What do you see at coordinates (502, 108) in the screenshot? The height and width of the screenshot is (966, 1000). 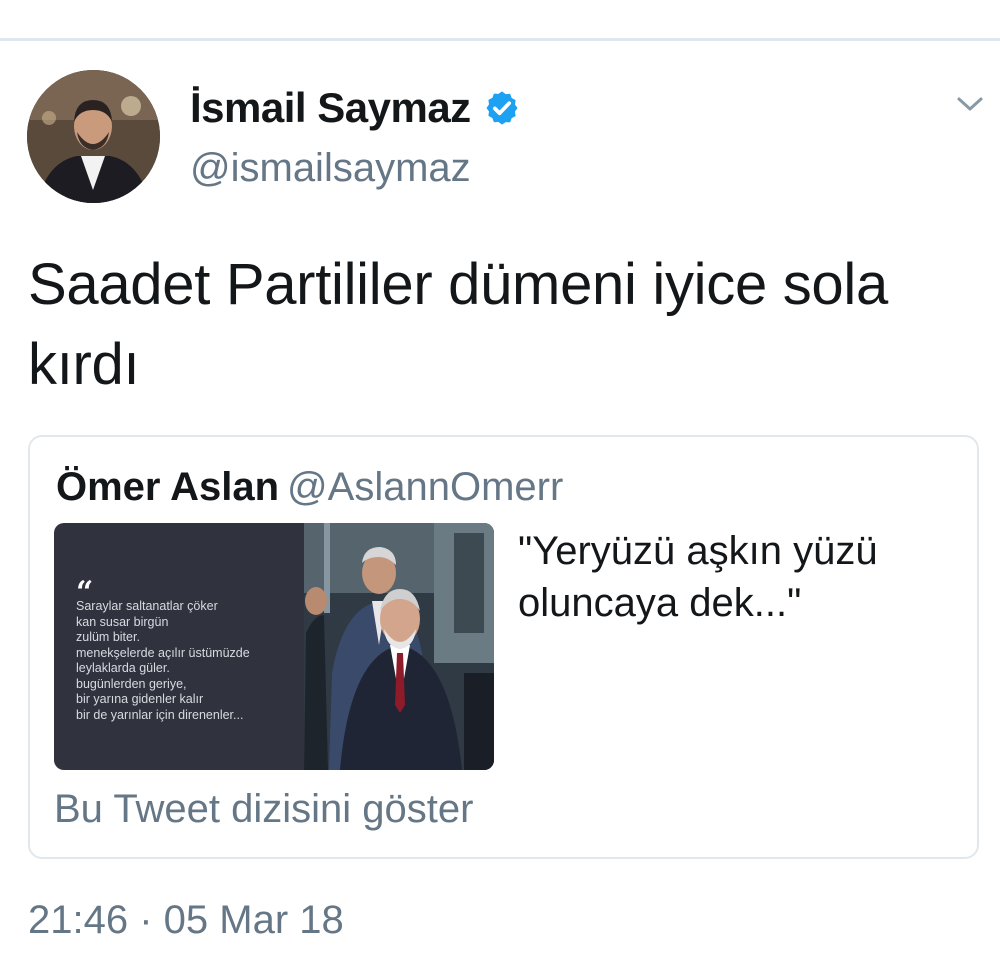 I see `verified-badge-icon` at bounding box center [502, 108].